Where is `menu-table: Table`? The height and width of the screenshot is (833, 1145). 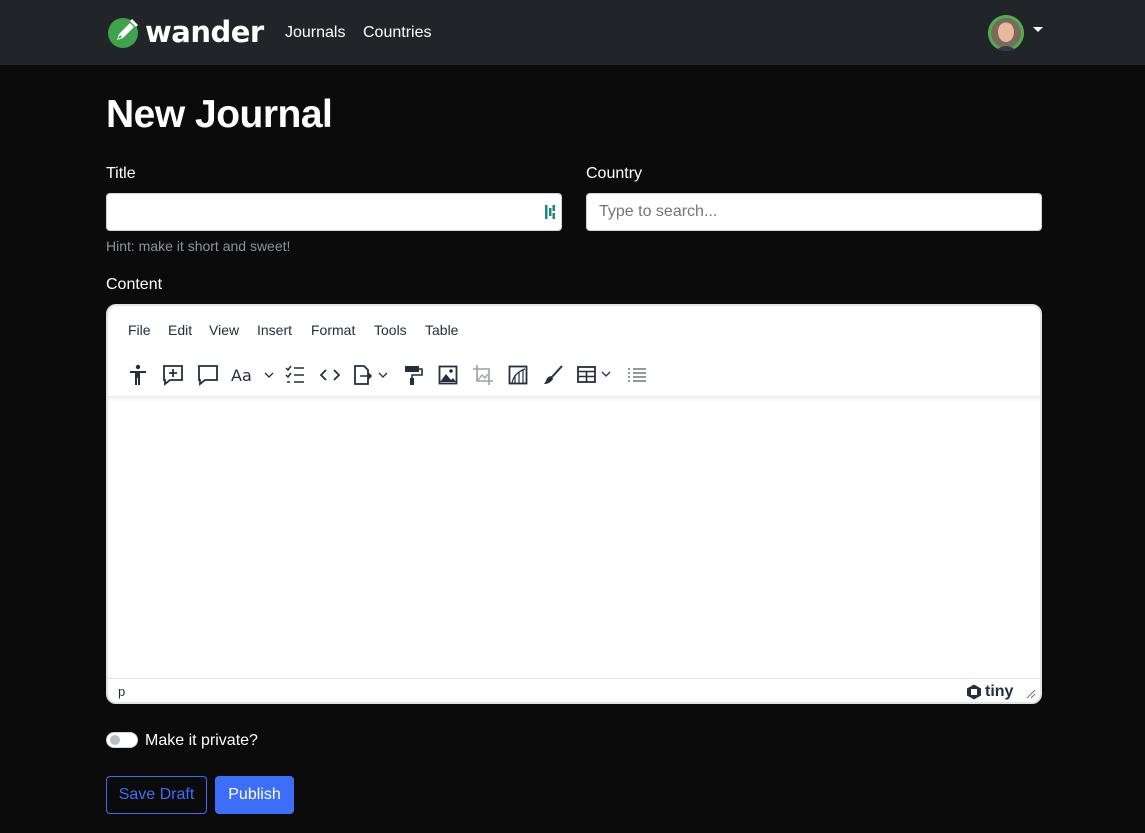 menu-table: Table is located at coordinates (441, 330).